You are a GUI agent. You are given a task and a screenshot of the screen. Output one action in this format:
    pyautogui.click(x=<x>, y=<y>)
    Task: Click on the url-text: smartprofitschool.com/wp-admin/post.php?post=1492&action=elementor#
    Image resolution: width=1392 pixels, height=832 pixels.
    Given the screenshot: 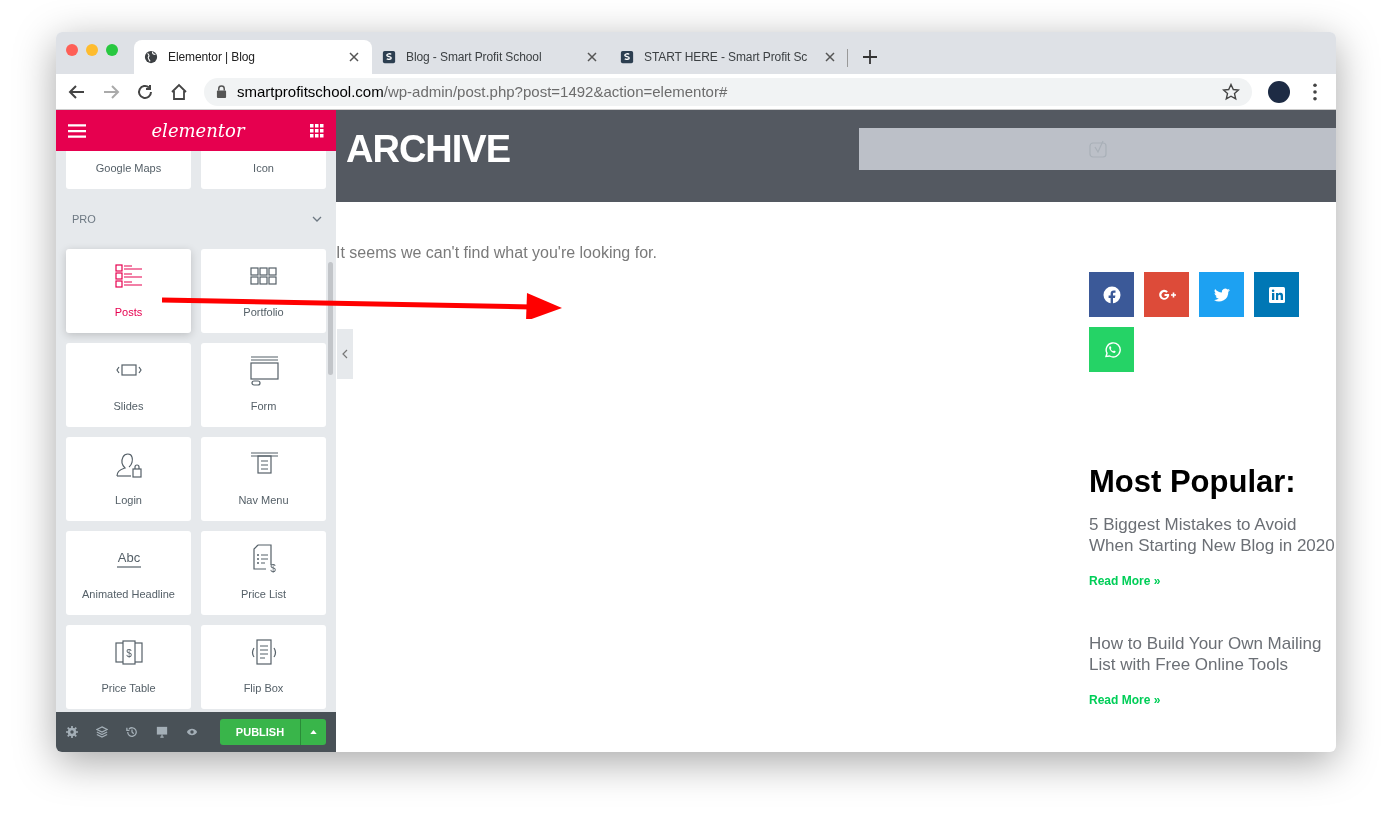 What is the action you would take?
    pyautogui.click(x=483, y=91)
    